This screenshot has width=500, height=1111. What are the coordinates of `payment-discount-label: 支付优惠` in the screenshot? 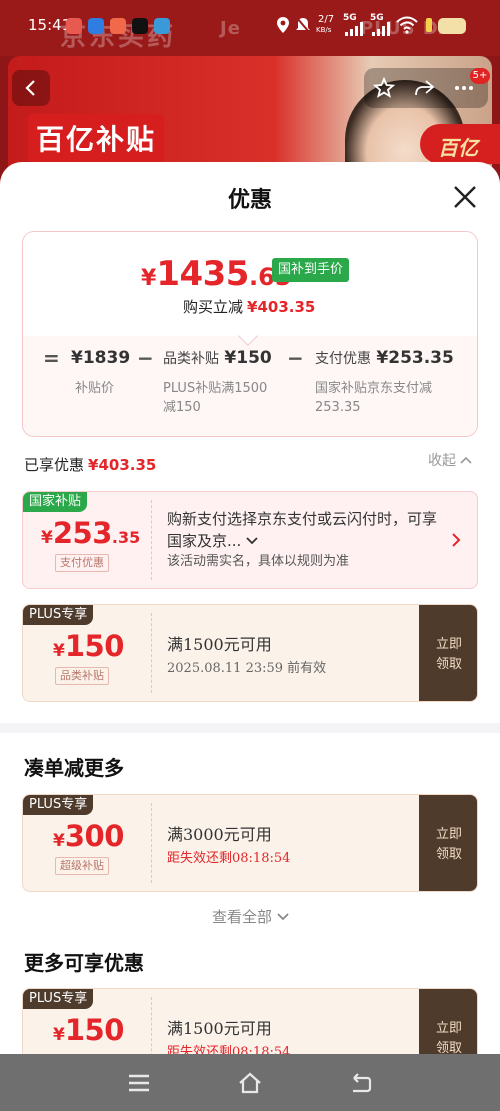 It's located at (343, 359).